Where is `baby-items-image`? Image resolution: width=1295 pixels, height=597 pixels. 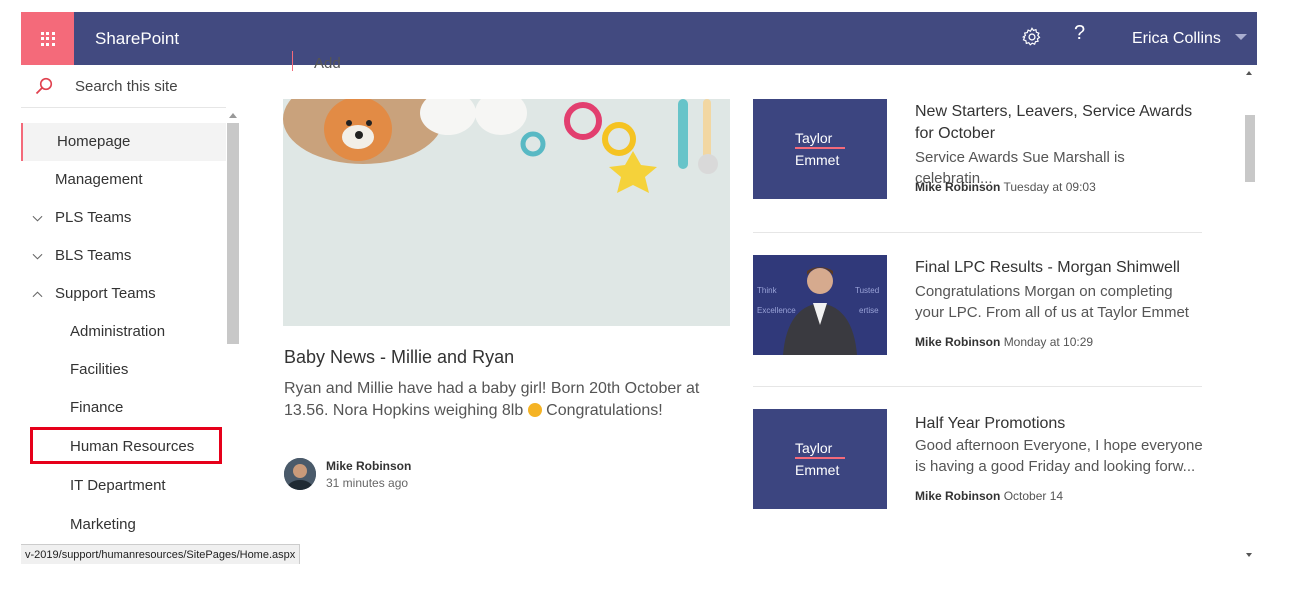 baby-items-image is located at coordinates (506, 212).